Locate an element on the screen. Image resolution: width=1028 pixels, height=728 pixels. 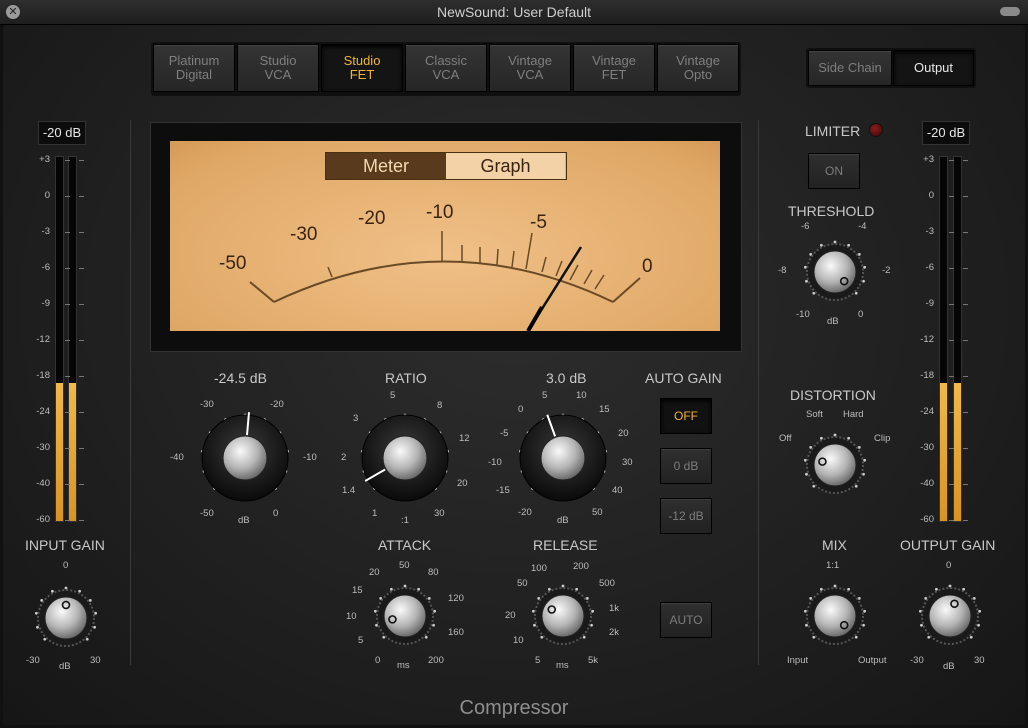
release-auto-button: AUTO is located at coordinates (686, 620).